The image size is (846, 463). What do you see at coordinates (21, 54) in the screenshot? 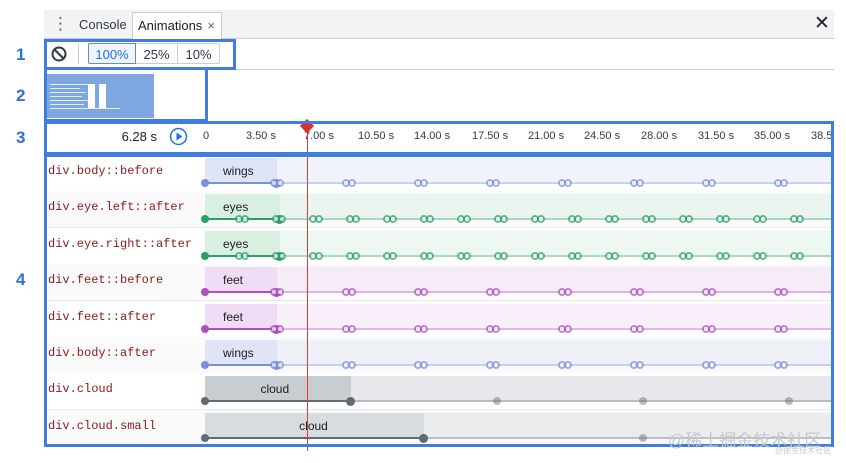
I see `callout-number: 1` at bounding box center [21, 54].